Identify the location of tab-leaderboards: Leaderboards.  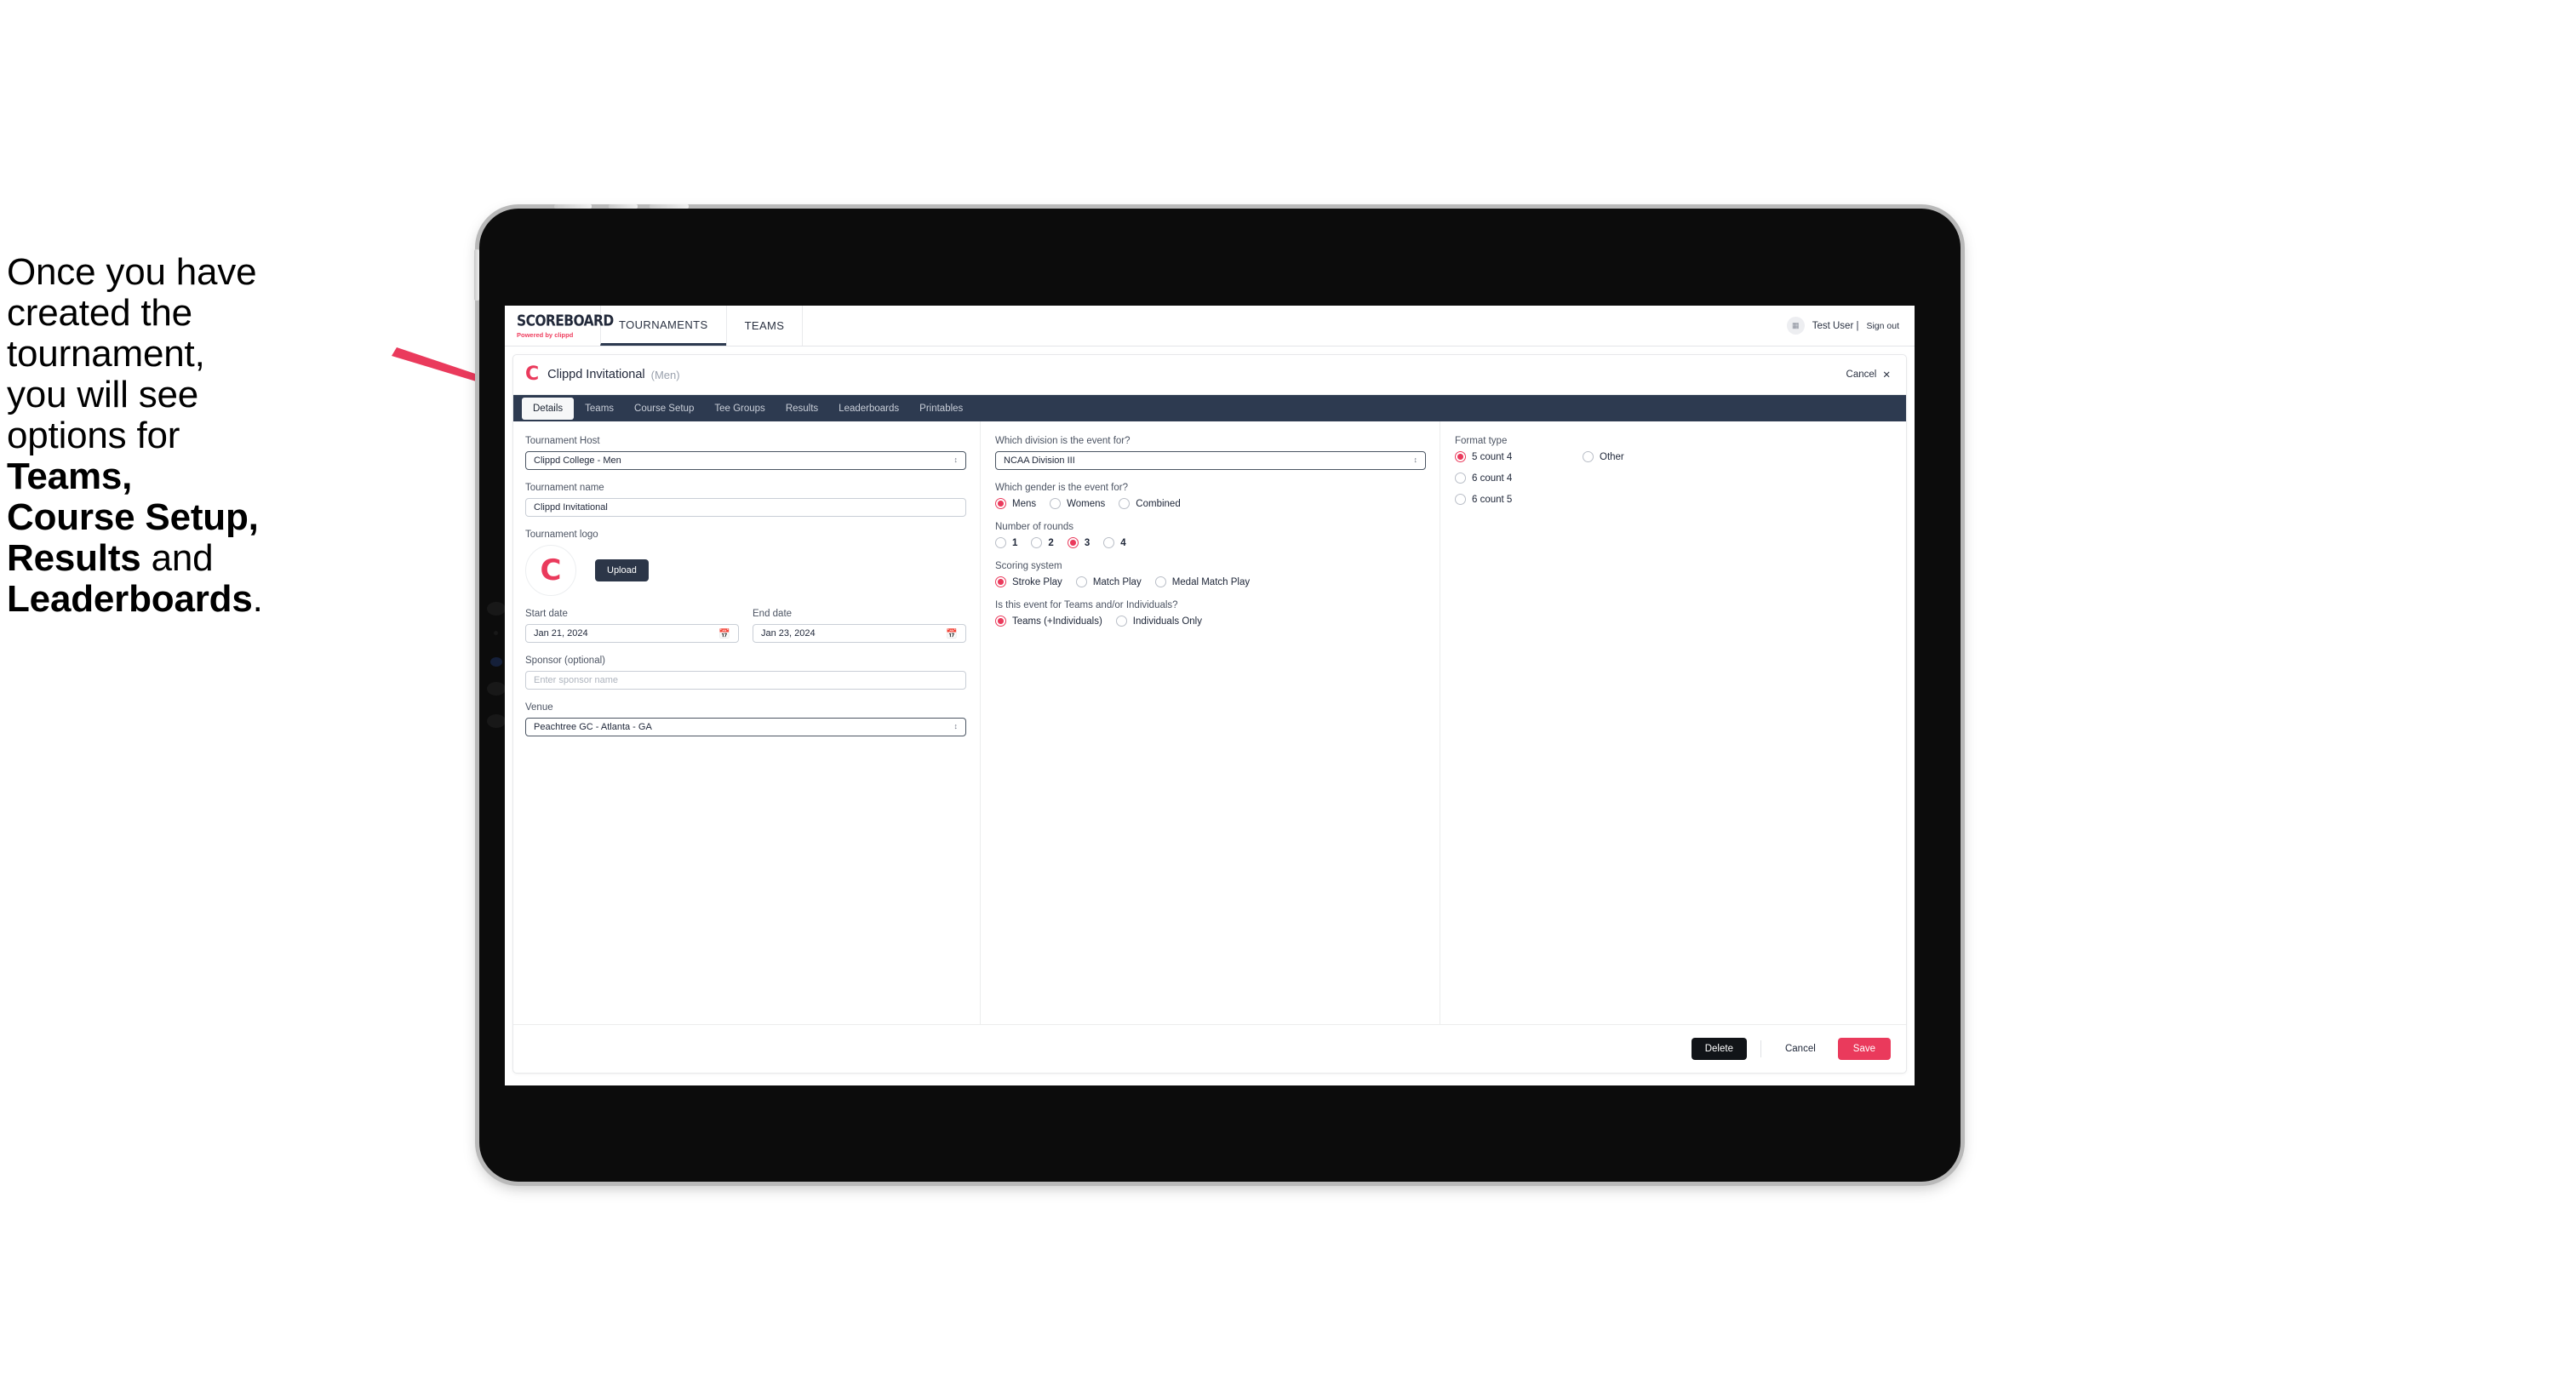
(869, 408).